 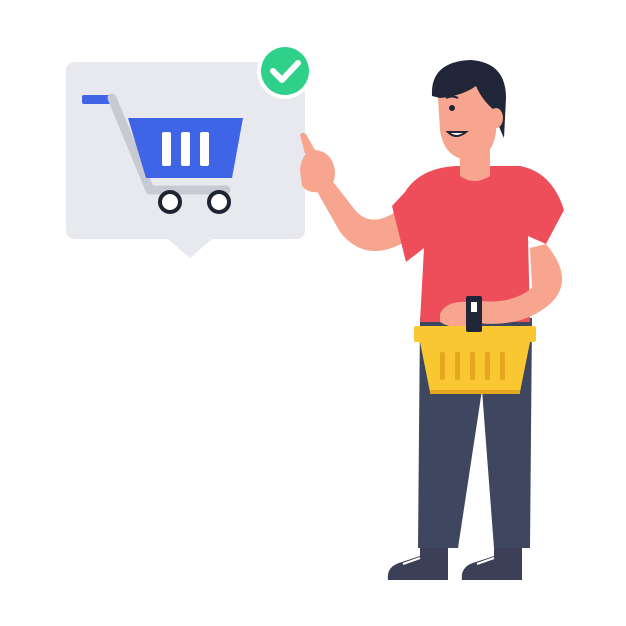 What do you see at coordinates (454, 564) in the screenshot?
I see `shoes` at bounding box center [454, 564].